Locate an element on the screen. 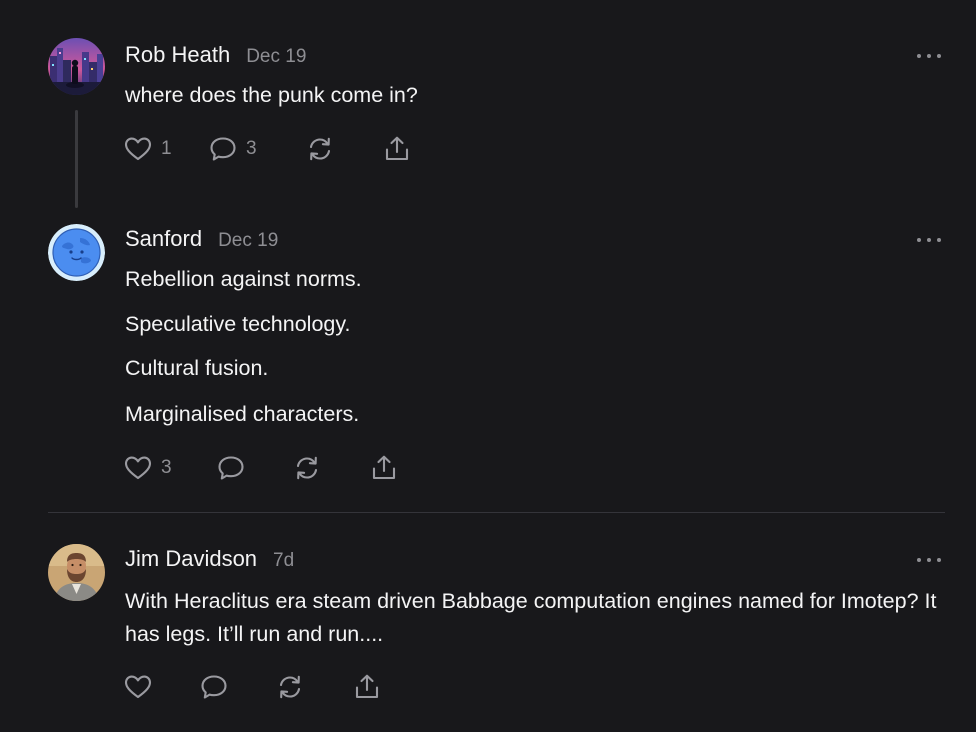 The image size is (976, 732). comment-header: Jim Davidson 7d is located at coordinates (209, 560).